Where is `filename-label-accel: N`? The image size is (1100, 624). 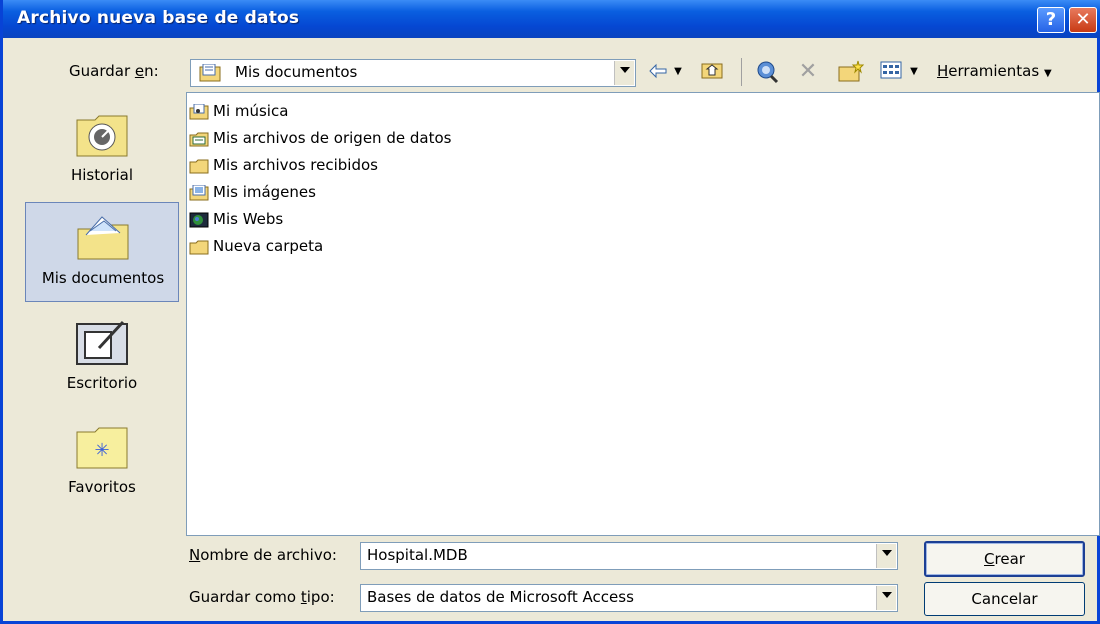
filename-label-accel: N is located at coordinates (195, 555).